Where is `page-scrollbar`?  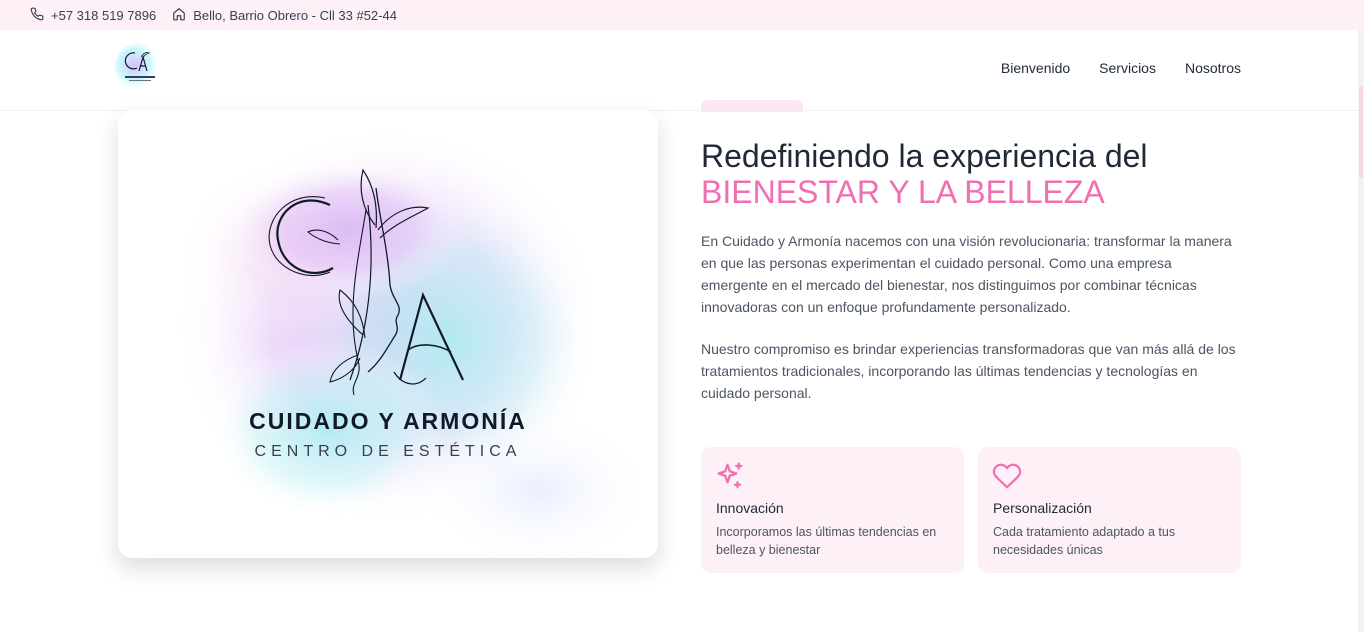
page-scrollbar is located at coordinates (1361, 331).